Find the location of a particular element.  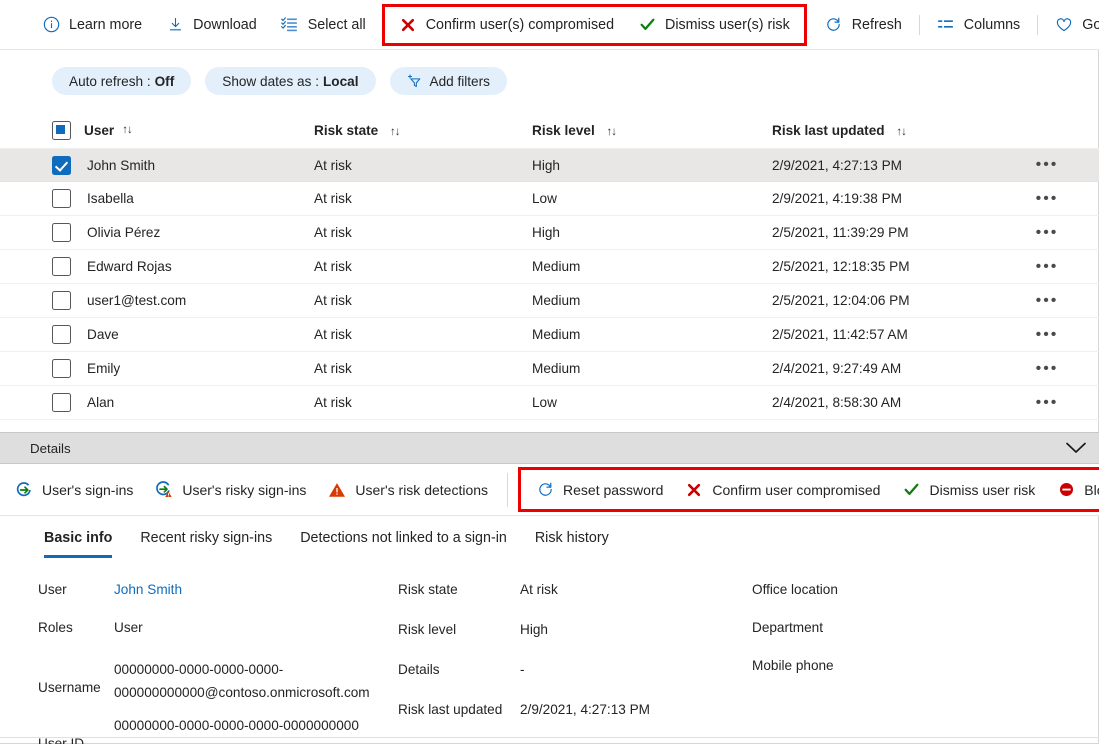

cell-risk-last-updated: 2/5/2021, 12:18:35 PM is located at coordinates (841, 266).